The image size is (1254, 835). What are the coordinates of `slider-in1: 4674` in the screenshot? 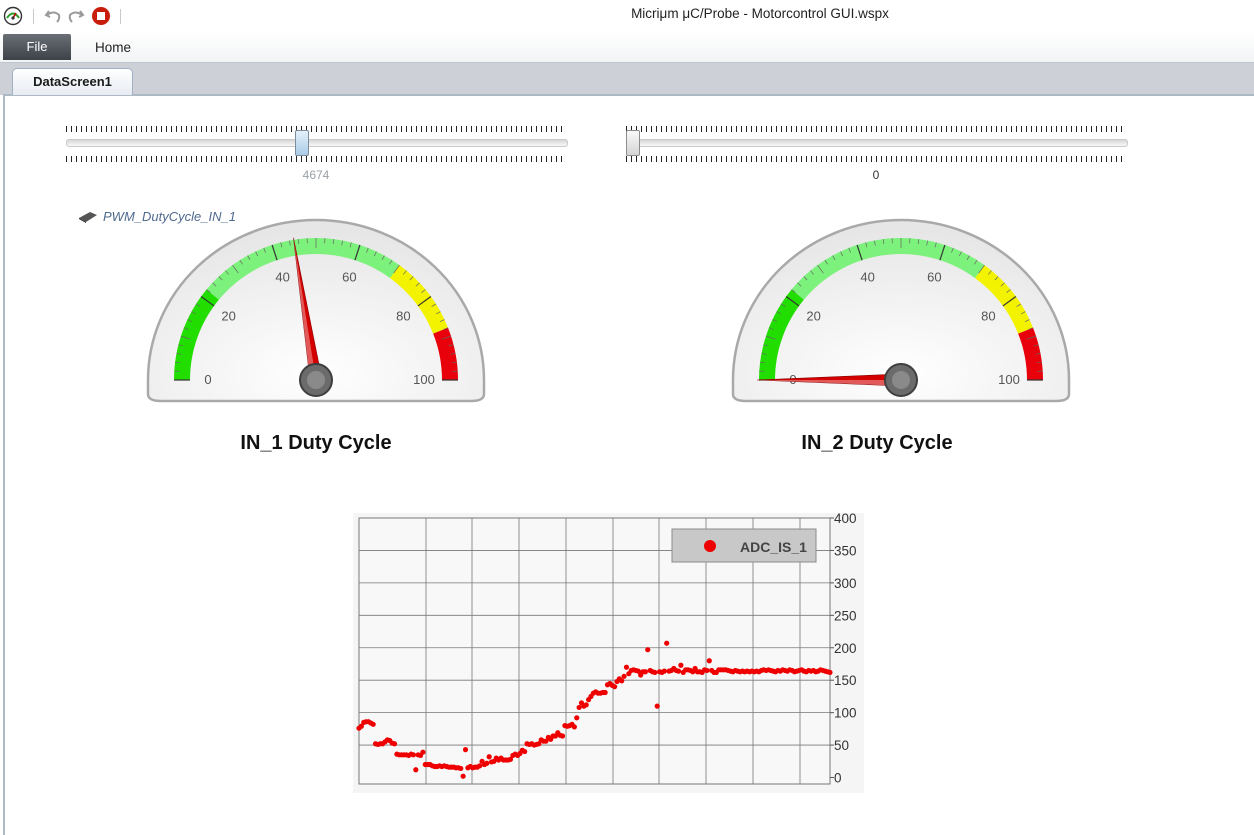 It's located at (316, 156).